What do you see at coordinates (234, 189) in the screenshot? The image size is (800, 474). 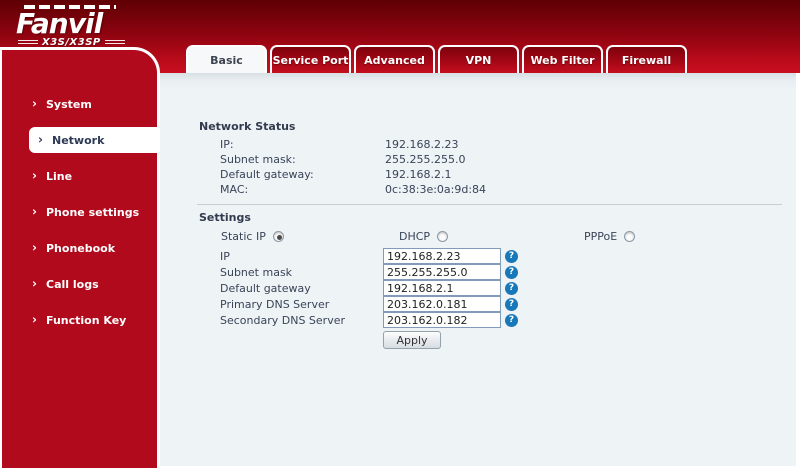 I see `status-label: MAC:` at bounding box center [234, 189].